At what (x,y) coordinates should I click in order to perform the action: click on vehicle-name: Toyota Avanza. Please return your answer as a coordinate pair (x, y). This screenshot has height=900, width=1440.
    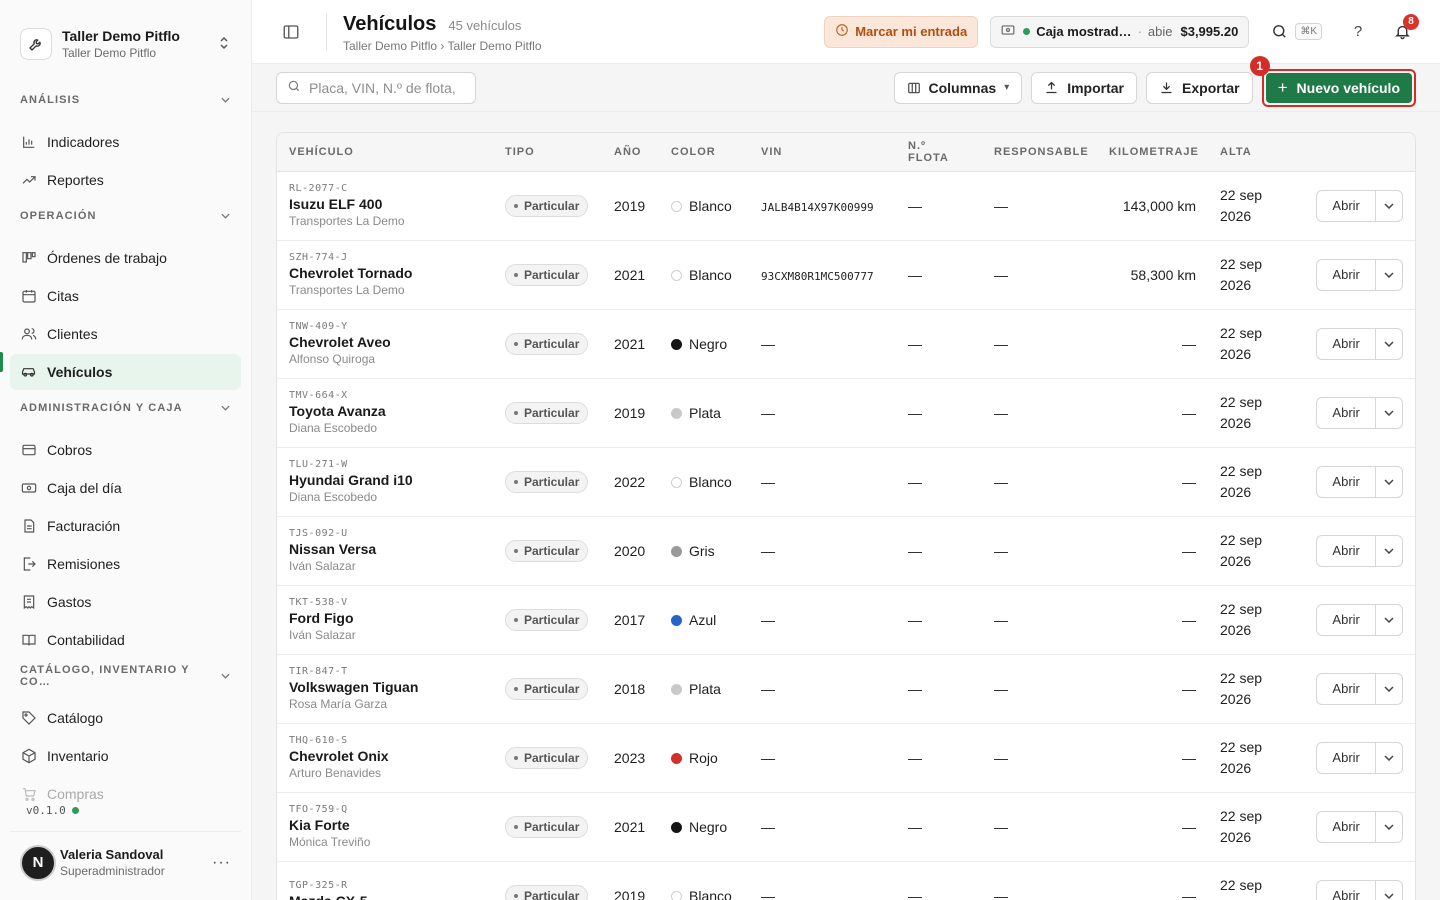
    Looking at the image, I should click on (385, 411).